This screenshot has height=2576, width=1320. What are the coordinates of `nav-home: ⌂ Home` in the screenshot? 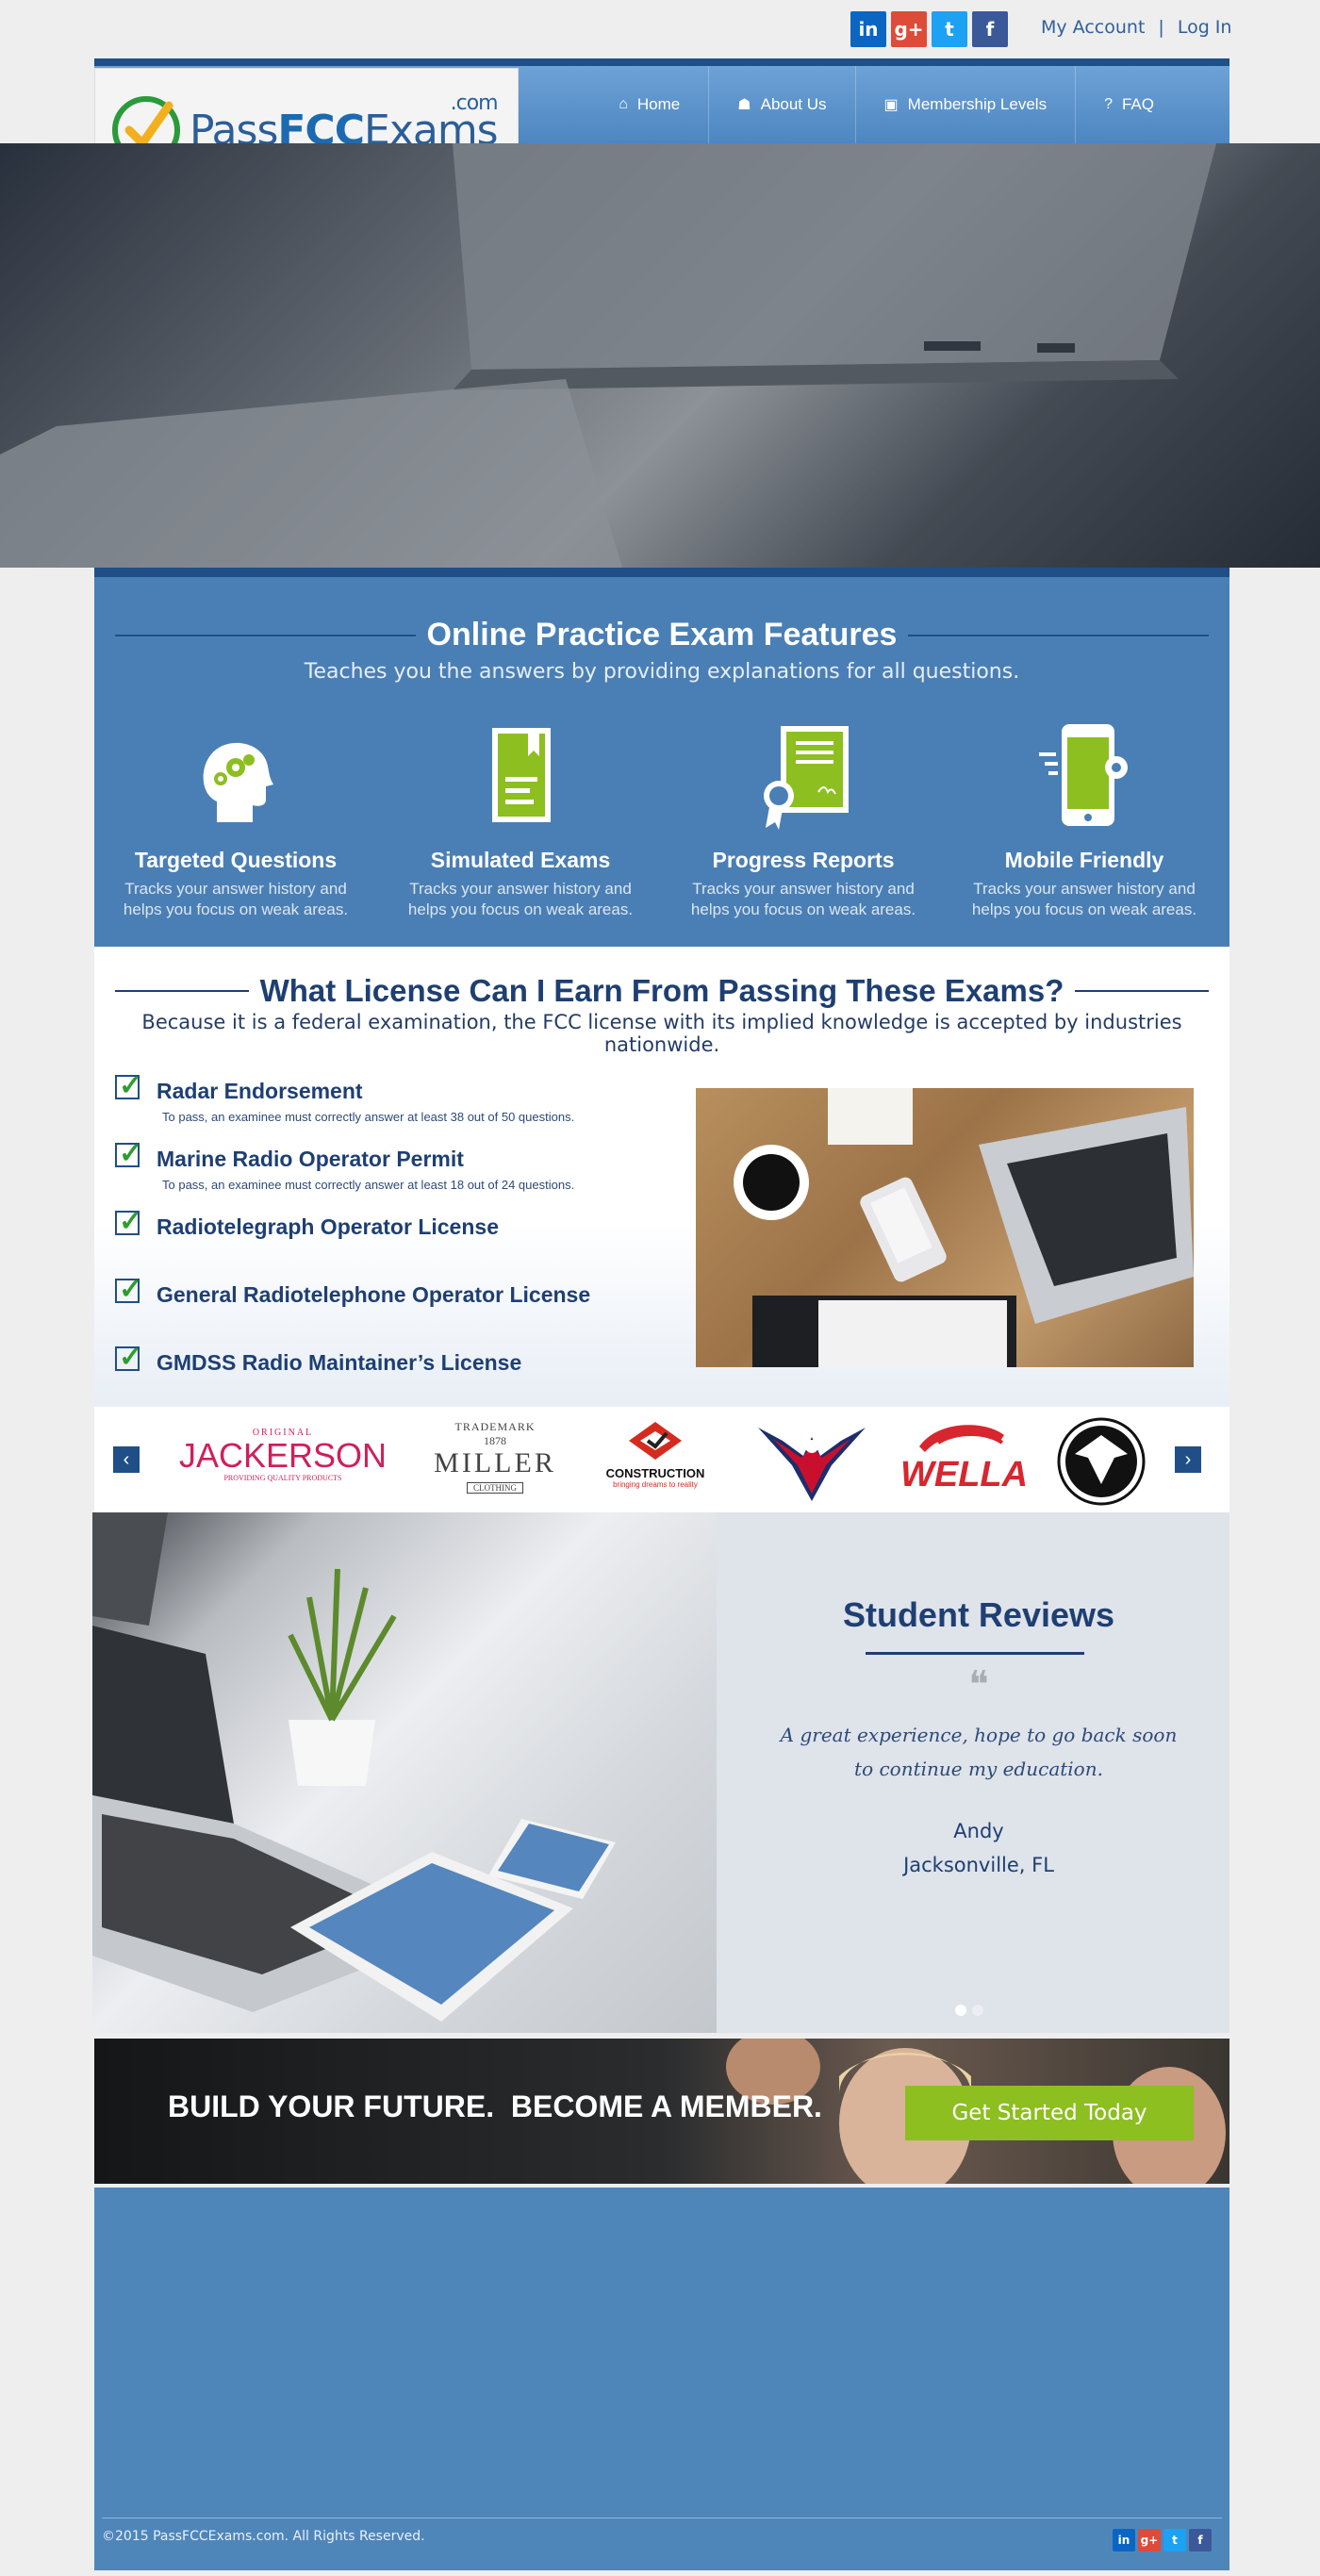 It's located at (649, 104).